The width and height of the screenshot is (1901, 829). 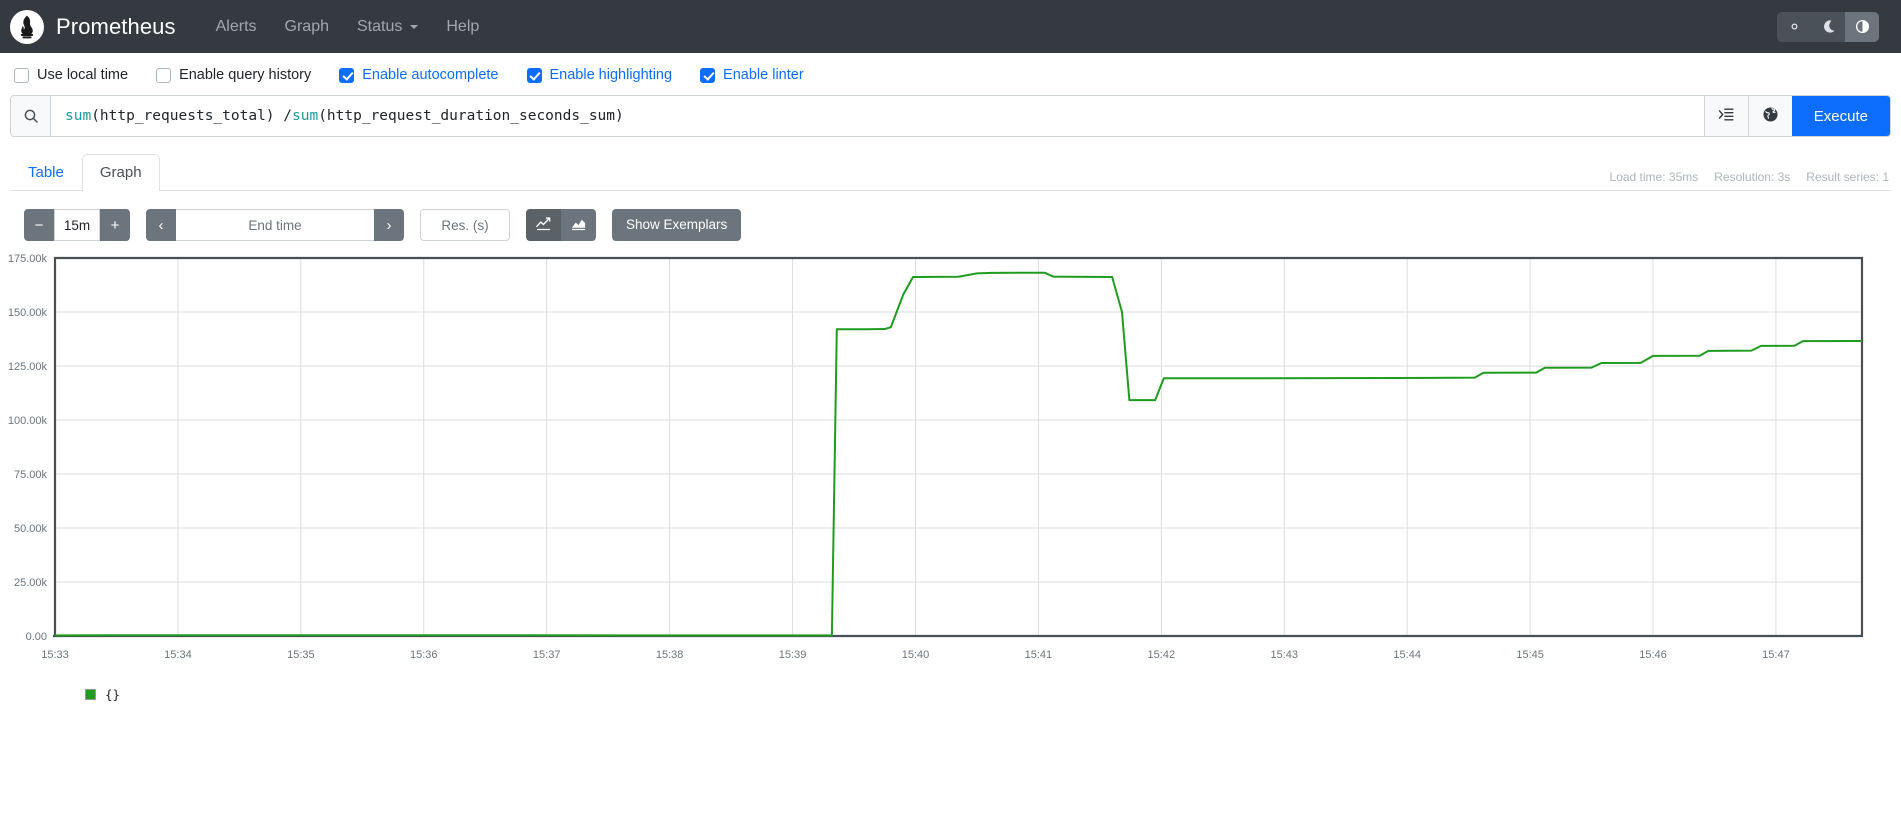 I want to click on end-time-input: End time, so click(x=275, y=225).